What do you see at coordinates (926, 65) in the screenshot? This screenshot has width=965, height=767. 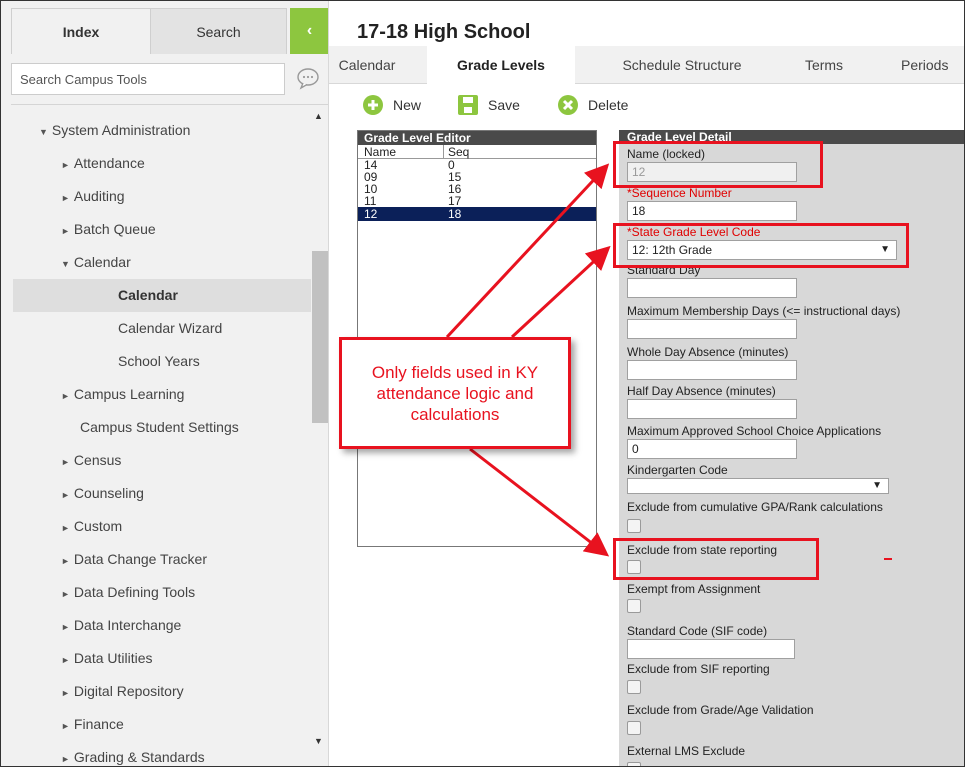 I see `tab-periods: Periods` at bounding box center [926, 65].